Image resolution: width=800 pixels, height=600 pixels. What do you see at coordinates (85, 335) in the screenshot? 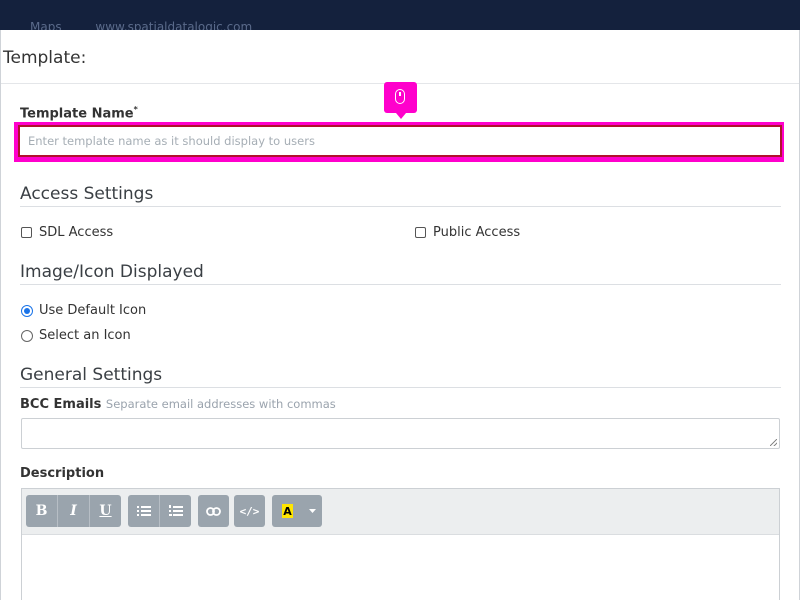
I see `select-icon-label: Select an Icon` at bounding box center [85, 335].